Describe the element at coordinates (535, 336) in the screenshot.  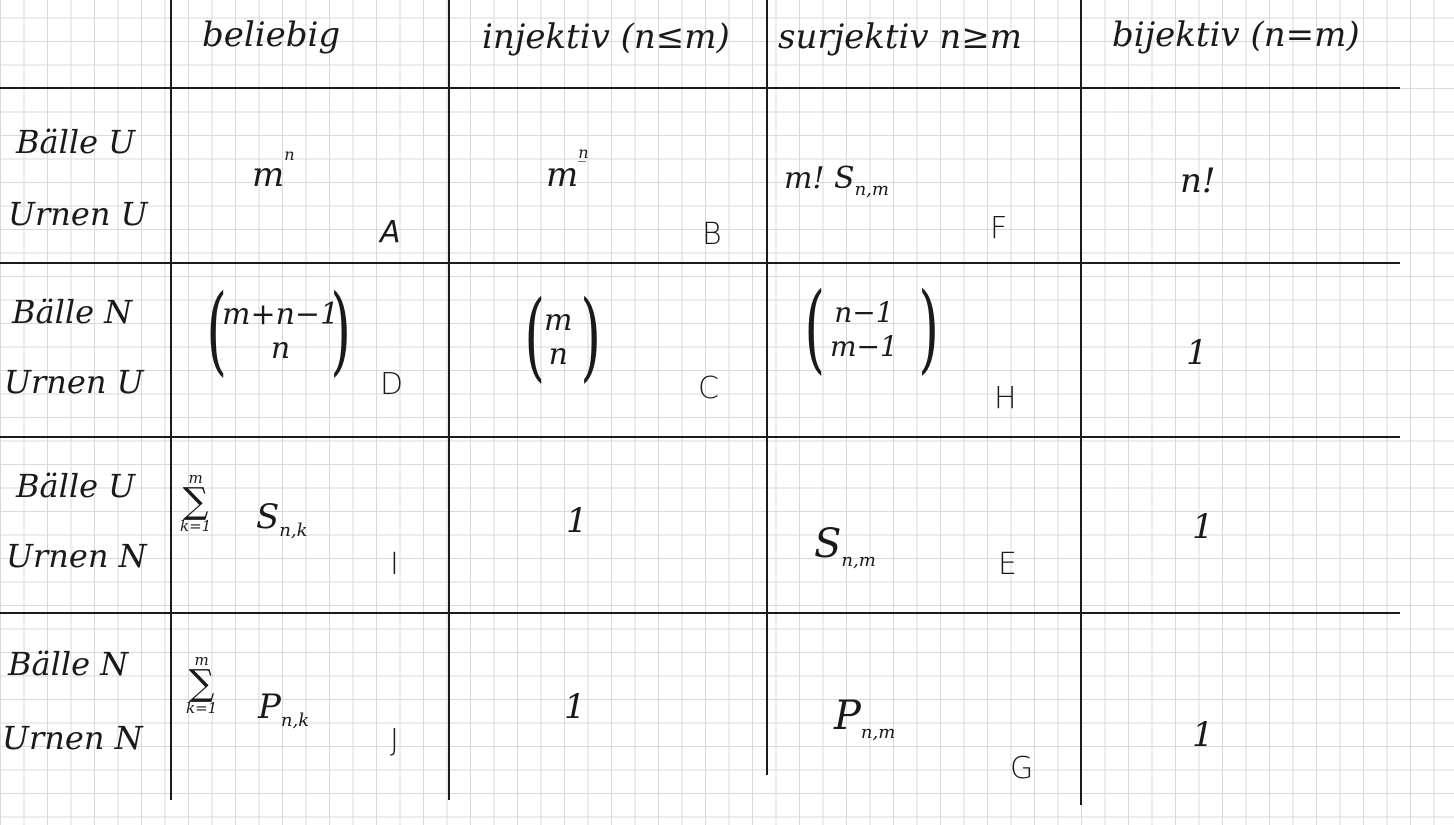
I see `cell-r2c2-left-paren: (` at that location.